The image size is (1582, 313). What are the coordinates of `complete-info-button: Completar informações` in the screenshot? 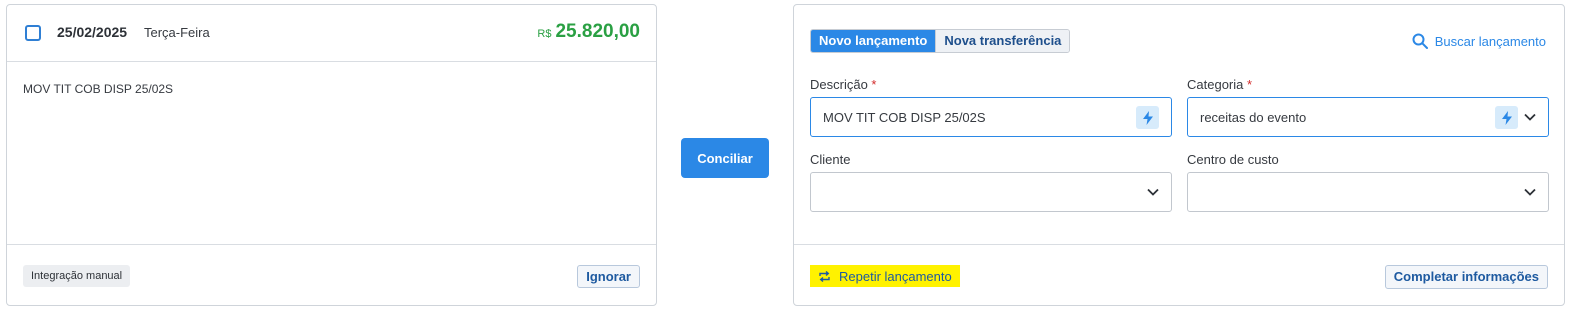 It's located at (1466, 277).